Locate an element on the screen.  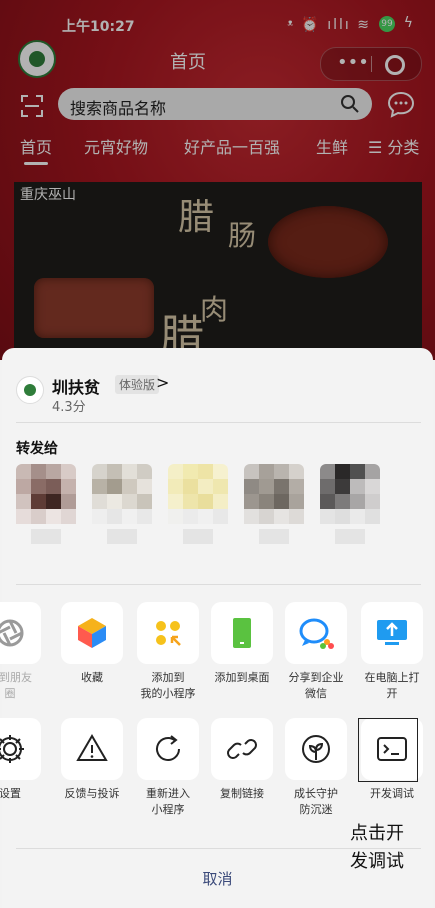
app-name: 圳扶贫 is located at coordinates (76, 387).